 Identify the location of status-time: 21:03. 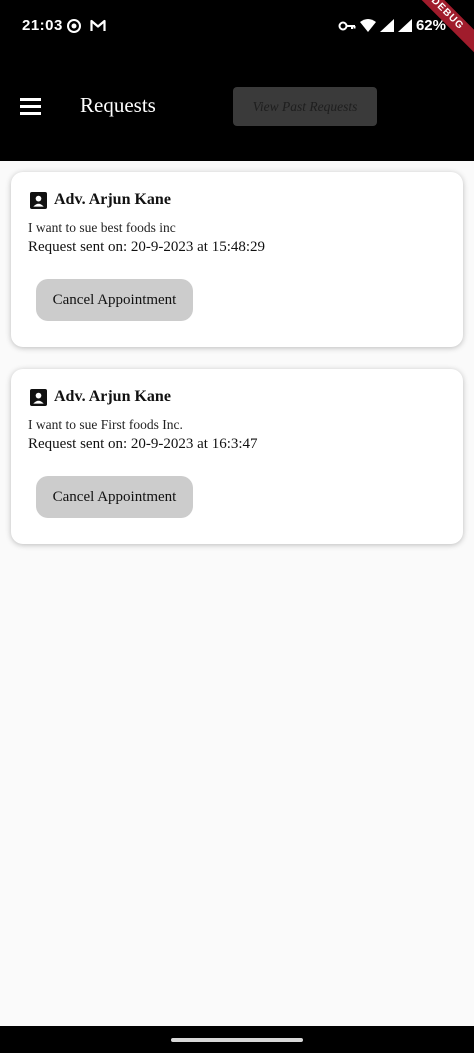
(42, 25).